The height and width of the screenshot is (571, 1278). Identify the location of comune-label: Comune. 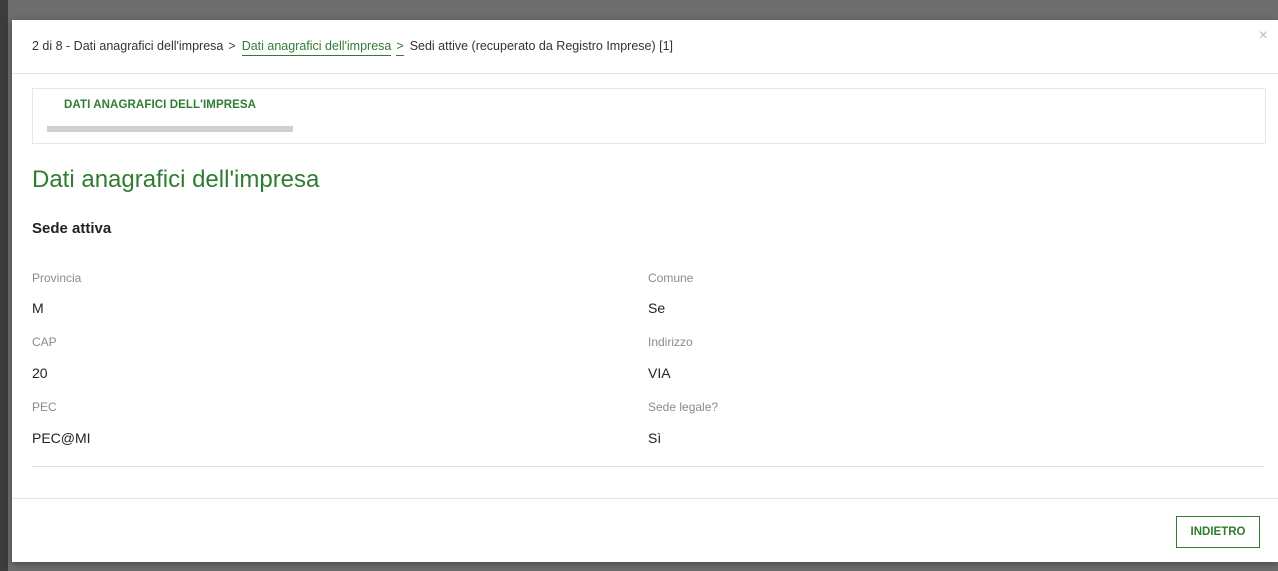
(671, 278).